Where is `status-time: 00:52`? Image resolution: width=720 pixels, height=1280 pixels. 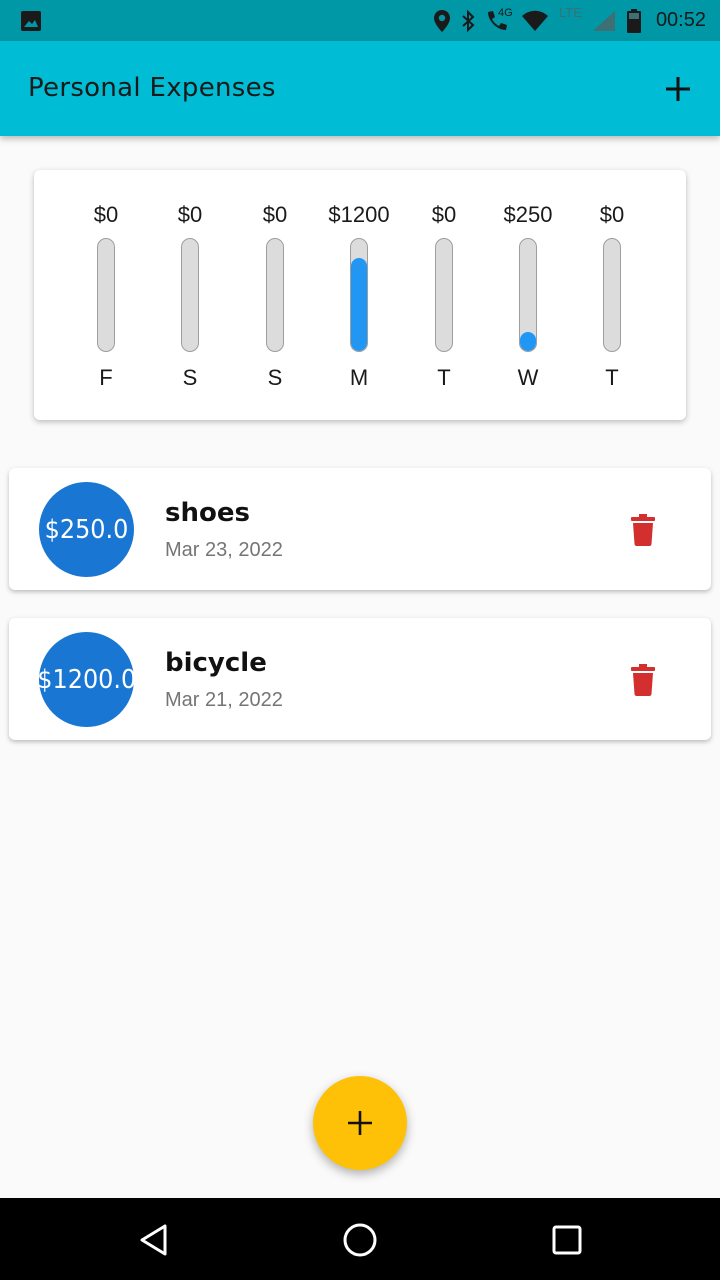
status-time: 00:52 is located at coordinates (680, 20).